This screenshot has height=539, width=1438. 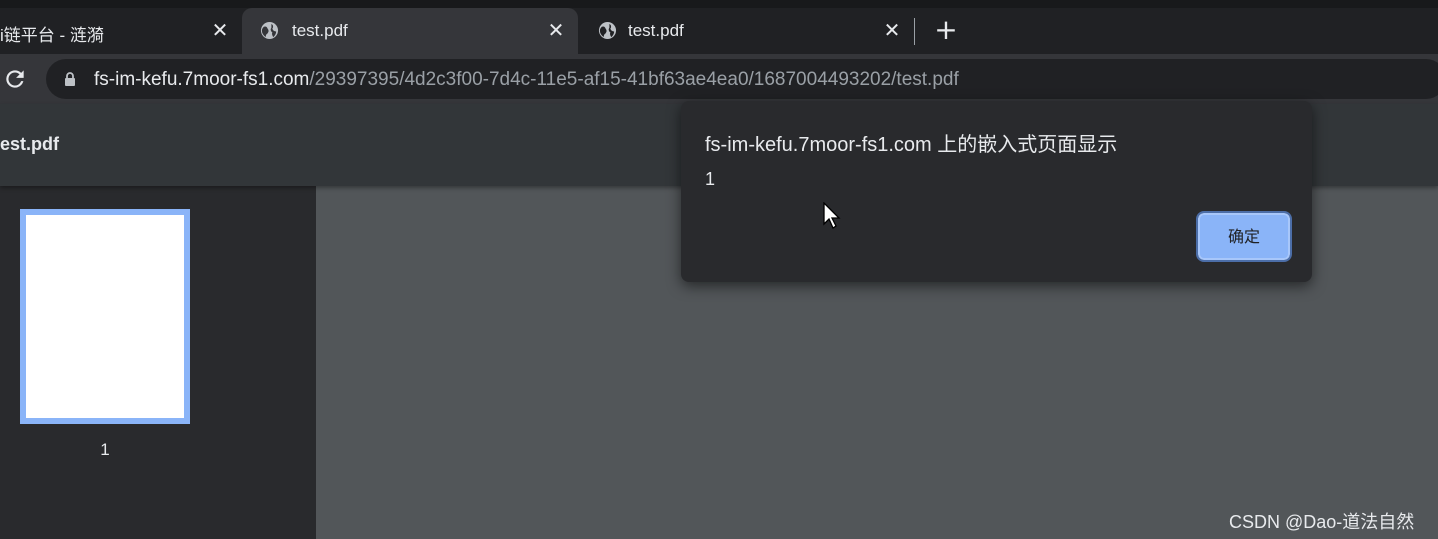 I want to click on ok-button: 确定, so click(x=1244, y=236).